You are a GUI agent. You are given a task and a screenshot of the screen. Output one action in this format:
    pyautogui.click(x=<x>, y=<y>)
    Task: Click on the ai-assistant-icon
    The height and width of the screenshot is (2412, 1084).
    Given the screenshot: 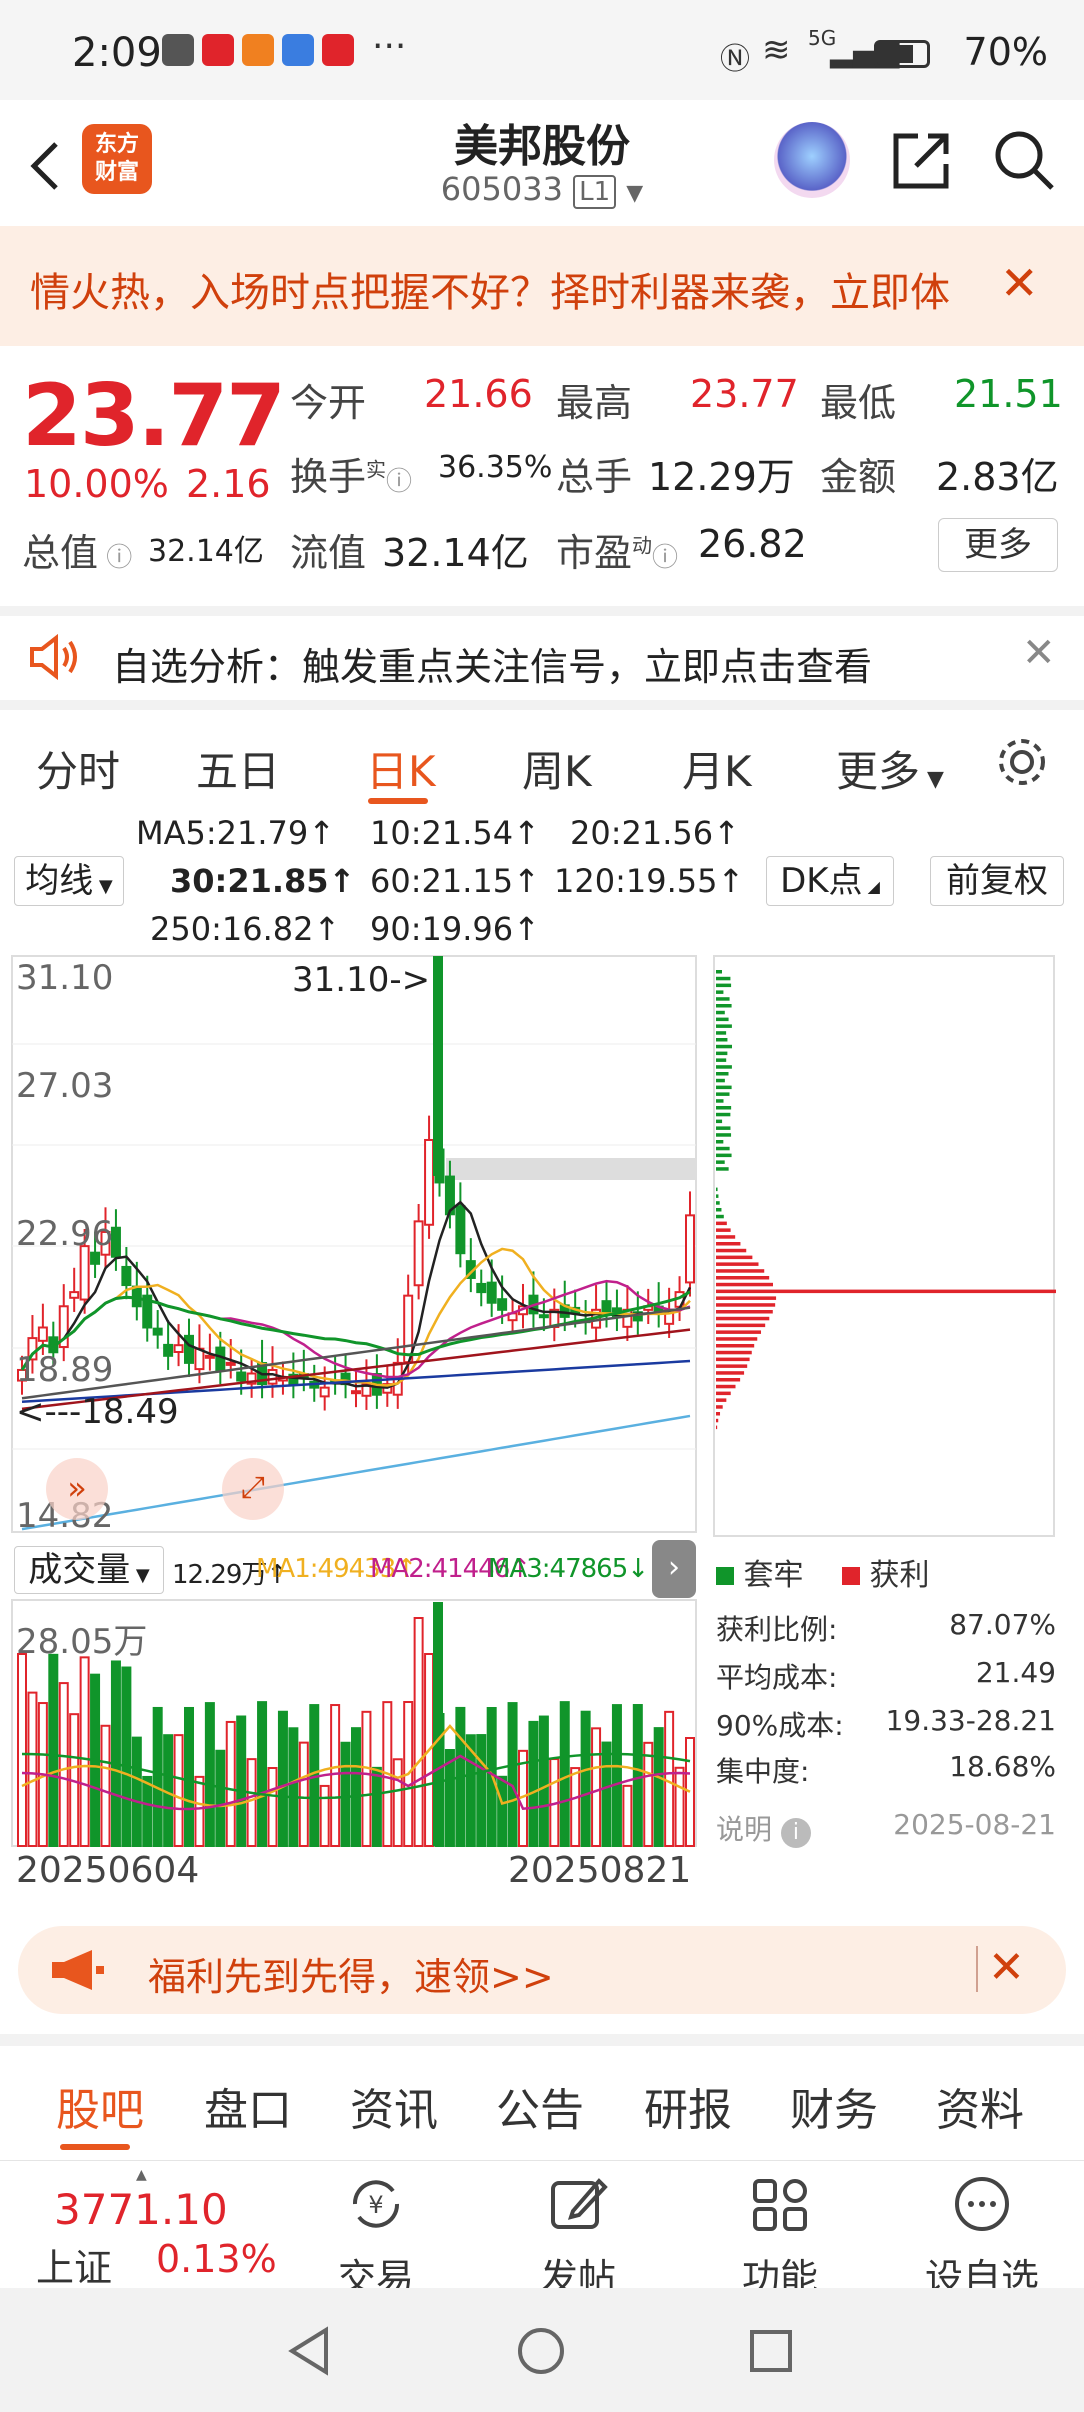 What is the action you would take?
    pyautogui.click(x=812, y=160)
    